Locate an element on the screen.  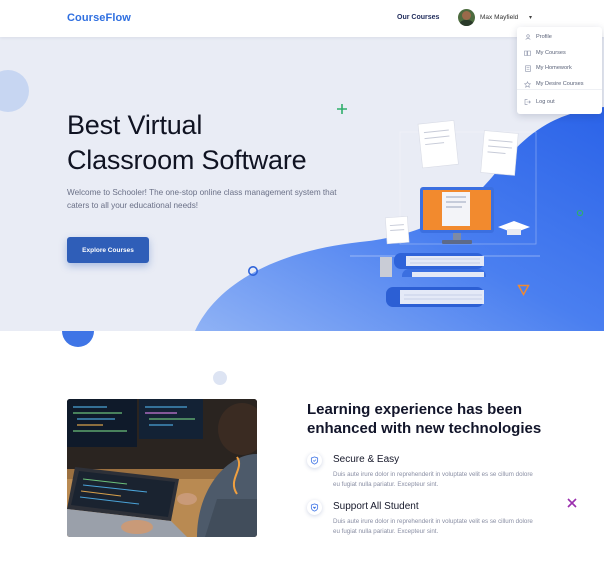
user-icon is located at coordinates (527, 37).